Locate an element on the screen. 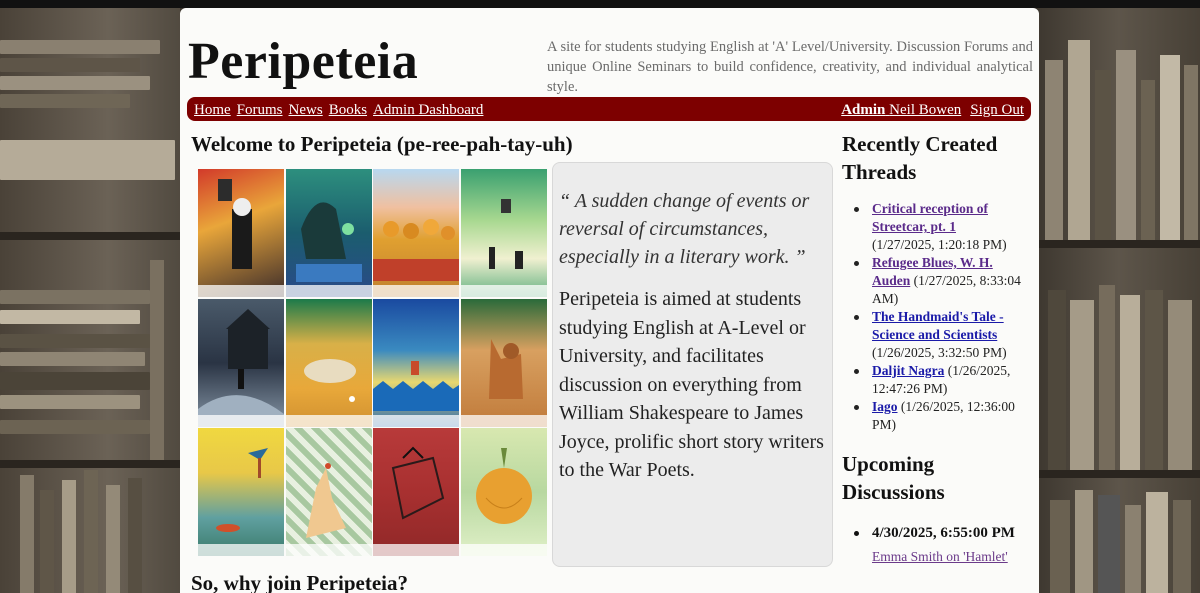 The width and height of the screenshot is (1200, 593). admin-label: Admin is located at coordinates (863, 110).